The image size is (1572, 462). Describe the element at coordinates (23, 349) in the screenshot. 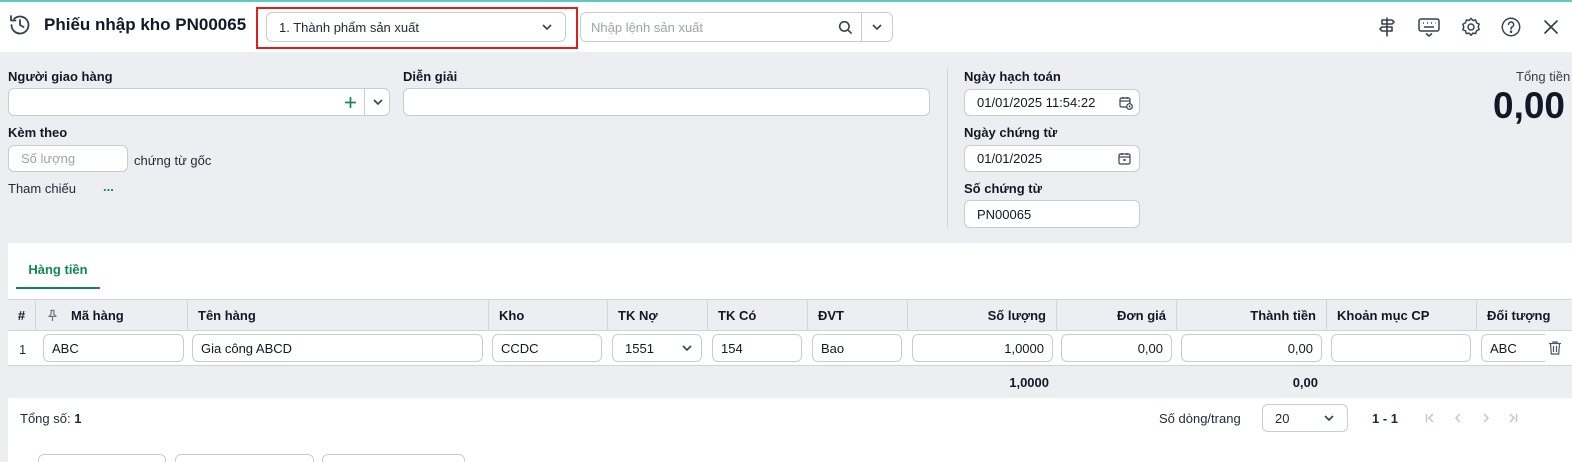

I see `row-index: 1` at that location.